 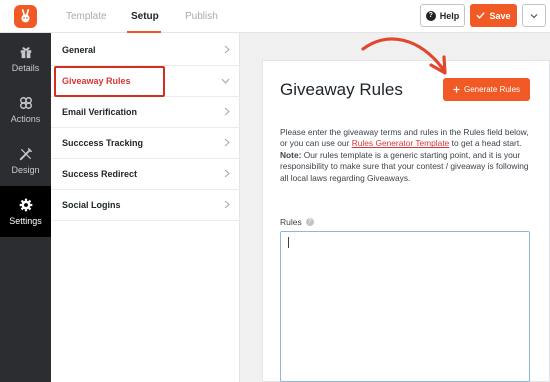 I want to click on top-bar: Template Setup Publish ? Help Save, so click(x=275, y=16).